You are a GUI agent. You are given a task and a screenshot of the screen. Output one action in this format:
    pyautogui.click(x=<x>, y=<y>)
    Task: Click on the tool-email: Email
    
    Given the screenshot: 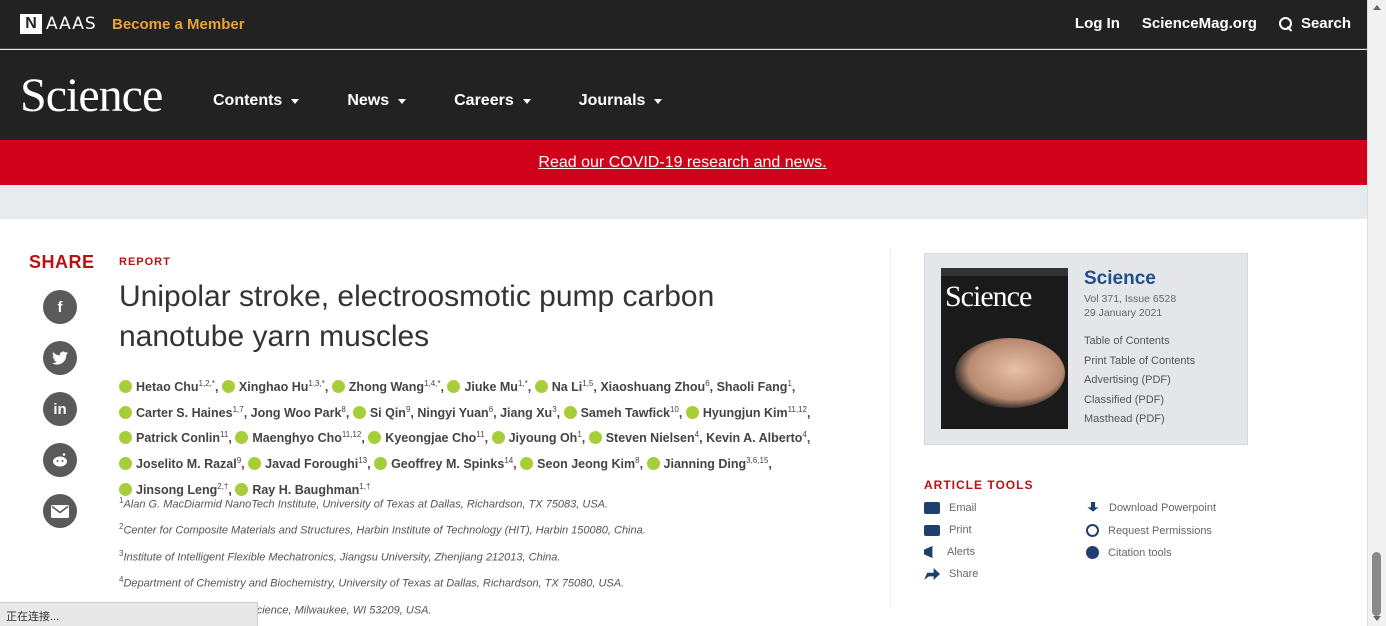 What is the action you would take?
    pyautogui.click(x=950, y=508)
    